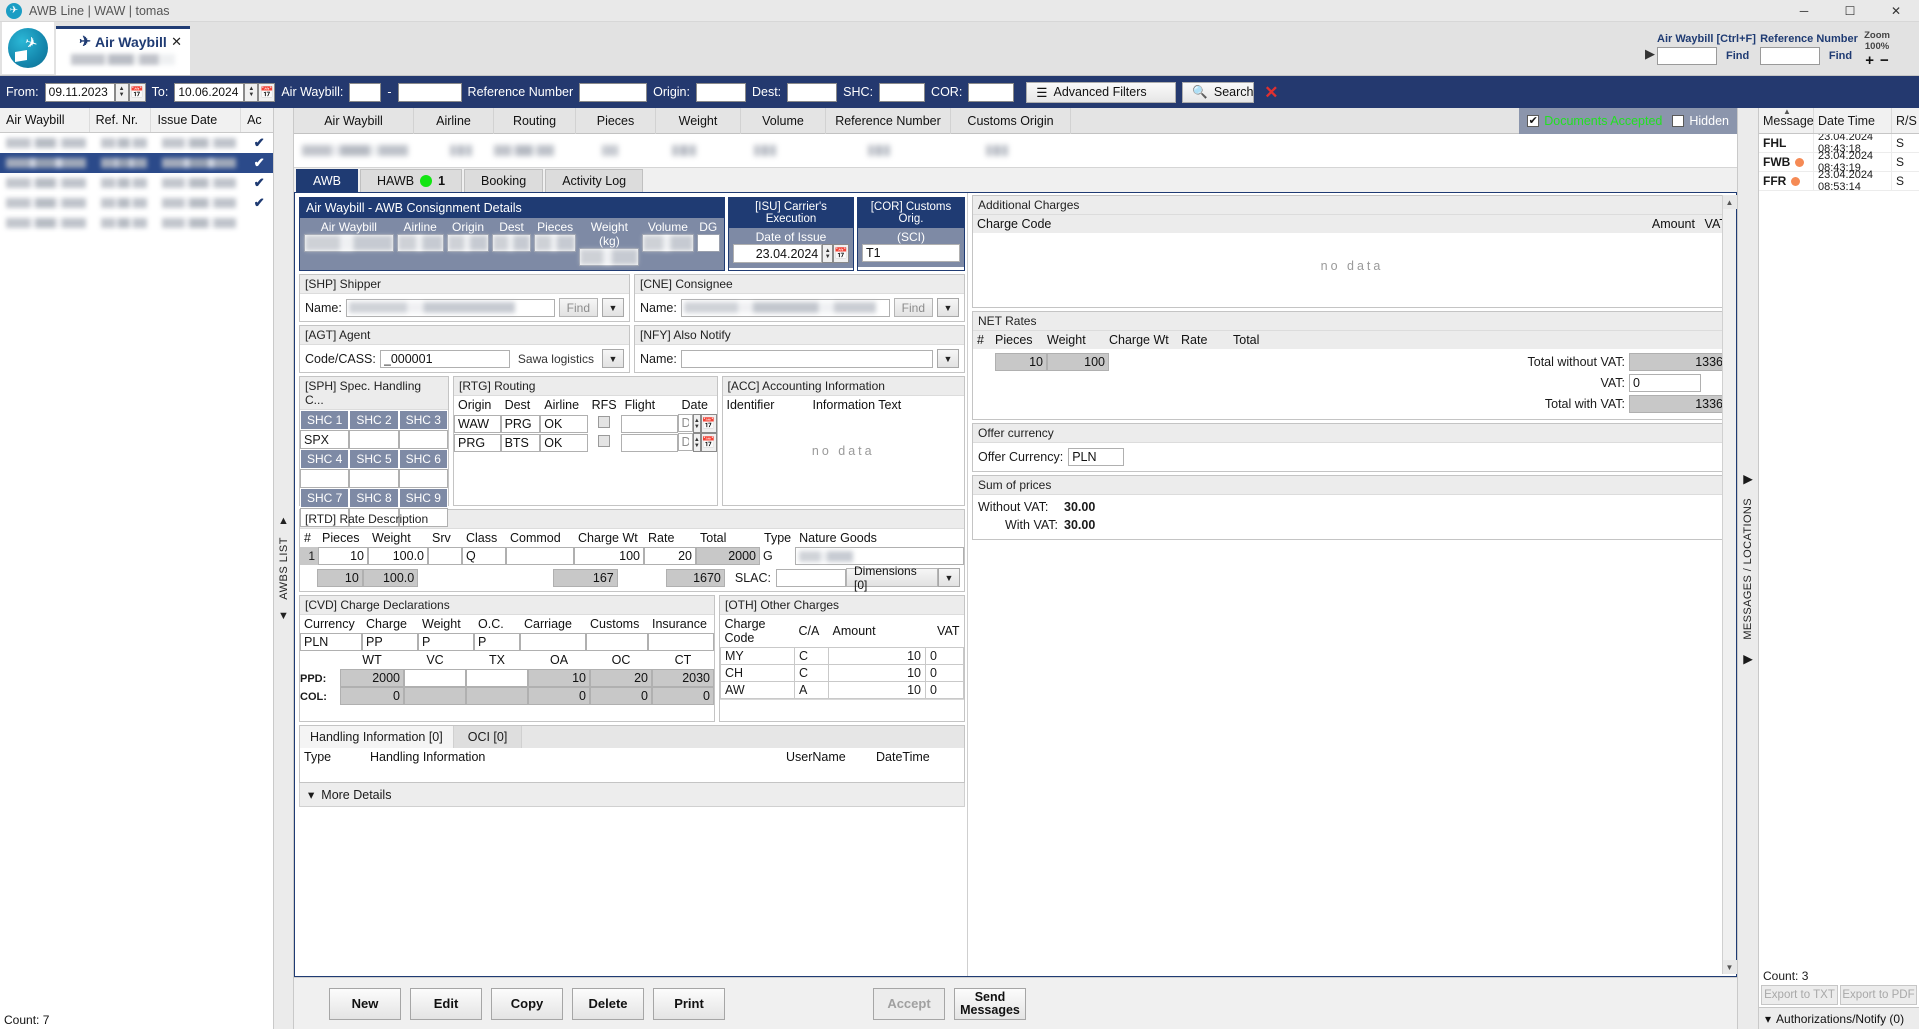 The height and width of the screenshot is (1029, 1919). Describe the element at coordinates (354, 120) in the screenshot. I see `grid-column-air-waybill: Air Waybill` at that location.